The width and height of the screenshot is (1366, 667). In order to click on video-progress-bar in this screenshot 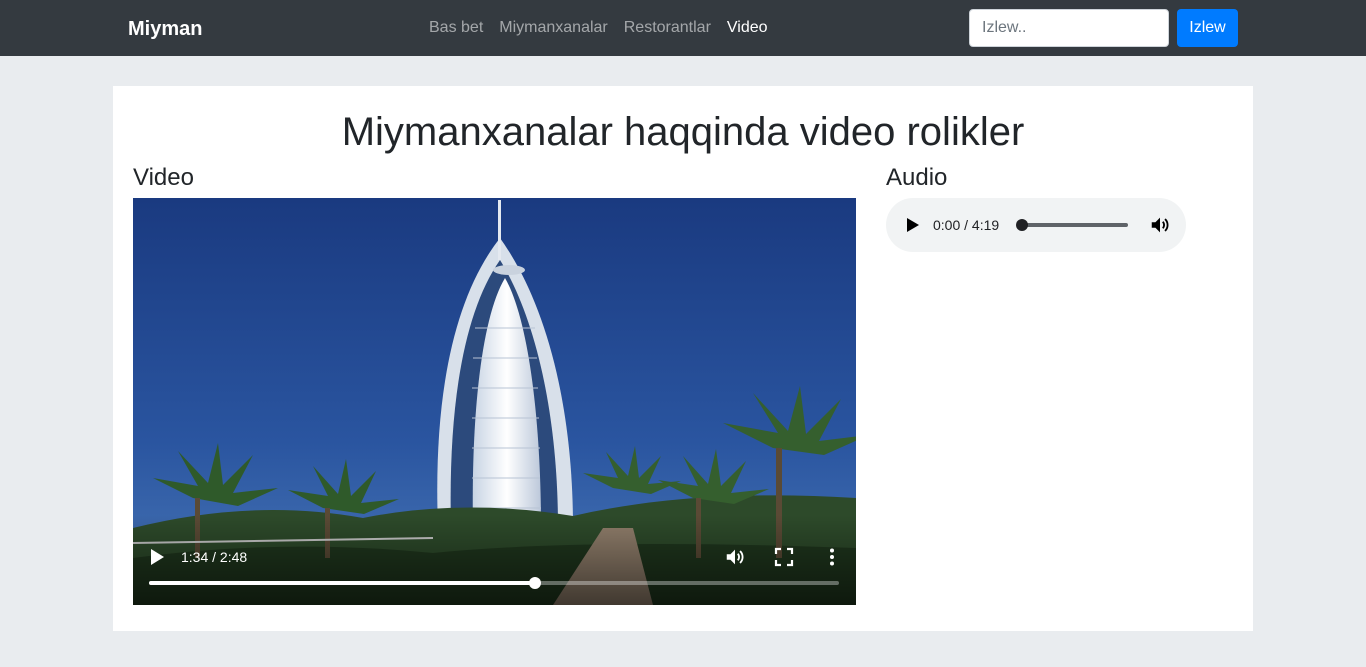, I will do `click(494, 583)`.